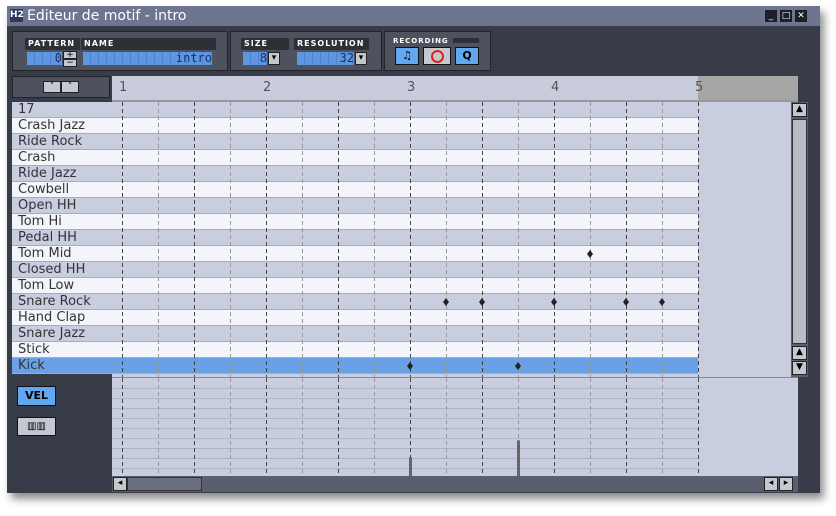  Describe the element at coordinates (361, 58) in the screenshot. I see `resolution-dropdown-button: ▾` at that location.